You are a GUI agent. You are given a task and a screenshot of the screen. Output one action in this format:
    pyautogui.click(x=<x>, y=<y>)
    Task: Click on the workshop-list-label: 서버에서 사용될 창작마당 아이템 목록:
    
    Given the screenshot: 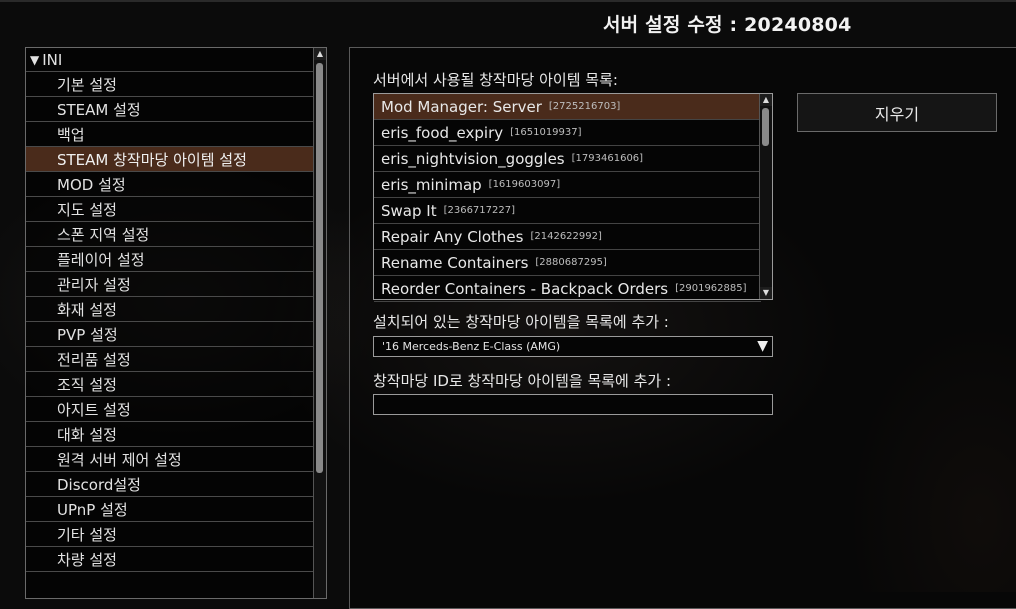 What is the action you would take?
    pyautogui.click(x=495, y=80)
    